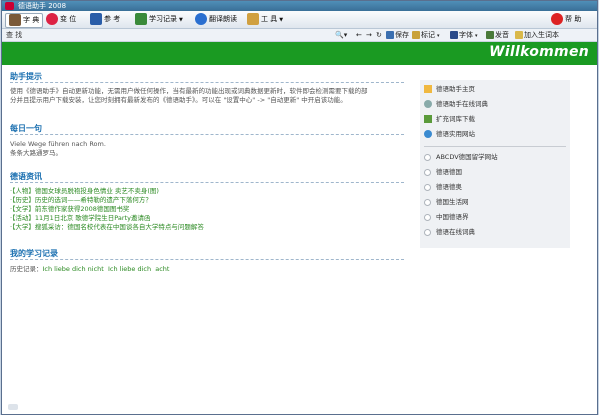 This screenshot has height=415, width=599. Describe the element at coordinates (449, 232) in the screenshot. I see `sidebar-site-option: 德语在线词典` at that location.